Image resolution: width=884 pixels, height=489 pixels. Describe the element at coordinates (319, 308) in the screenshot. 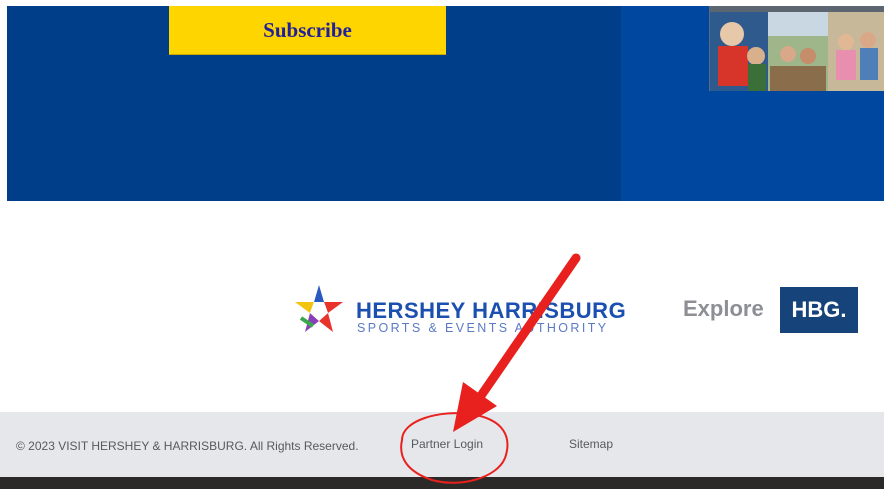

I see `star-logo-icon` at that location.